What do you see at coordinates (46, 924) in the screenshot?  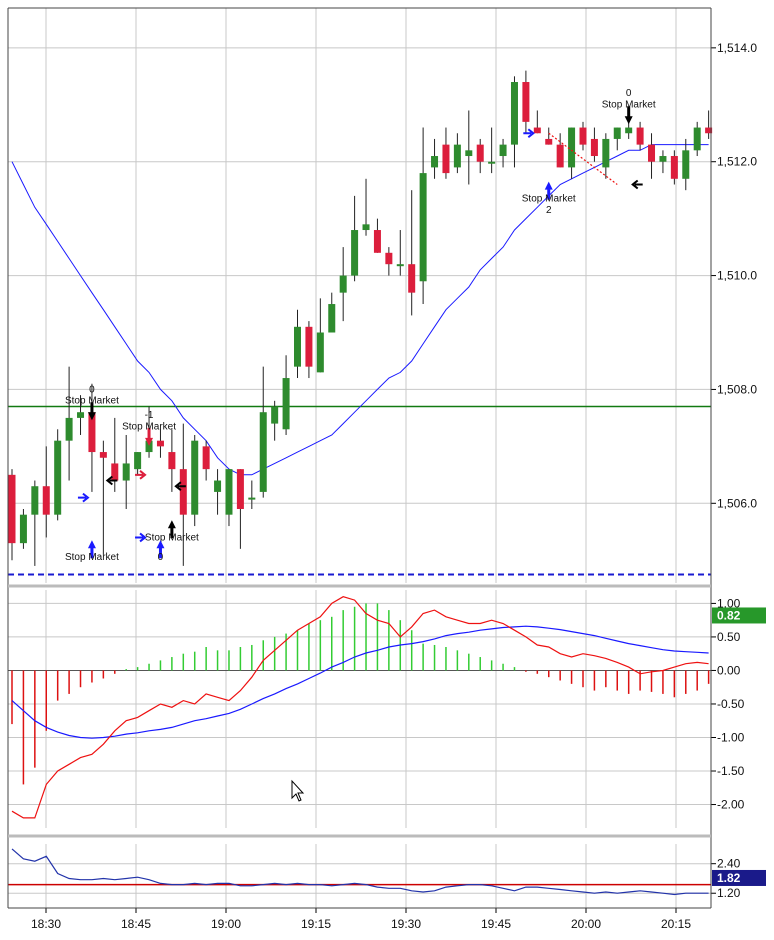 I see `x-tick-label: 18:30` at bounding box center [46, 924].